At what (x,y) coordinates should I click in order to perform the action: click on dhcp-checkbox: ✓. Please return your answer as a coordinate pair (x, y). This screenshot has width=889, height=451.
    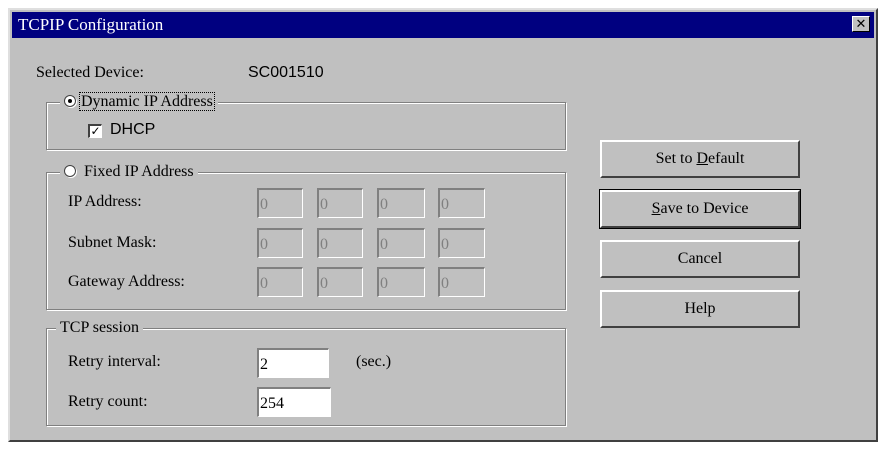
    Looking at the image, I should click on (95, 131).